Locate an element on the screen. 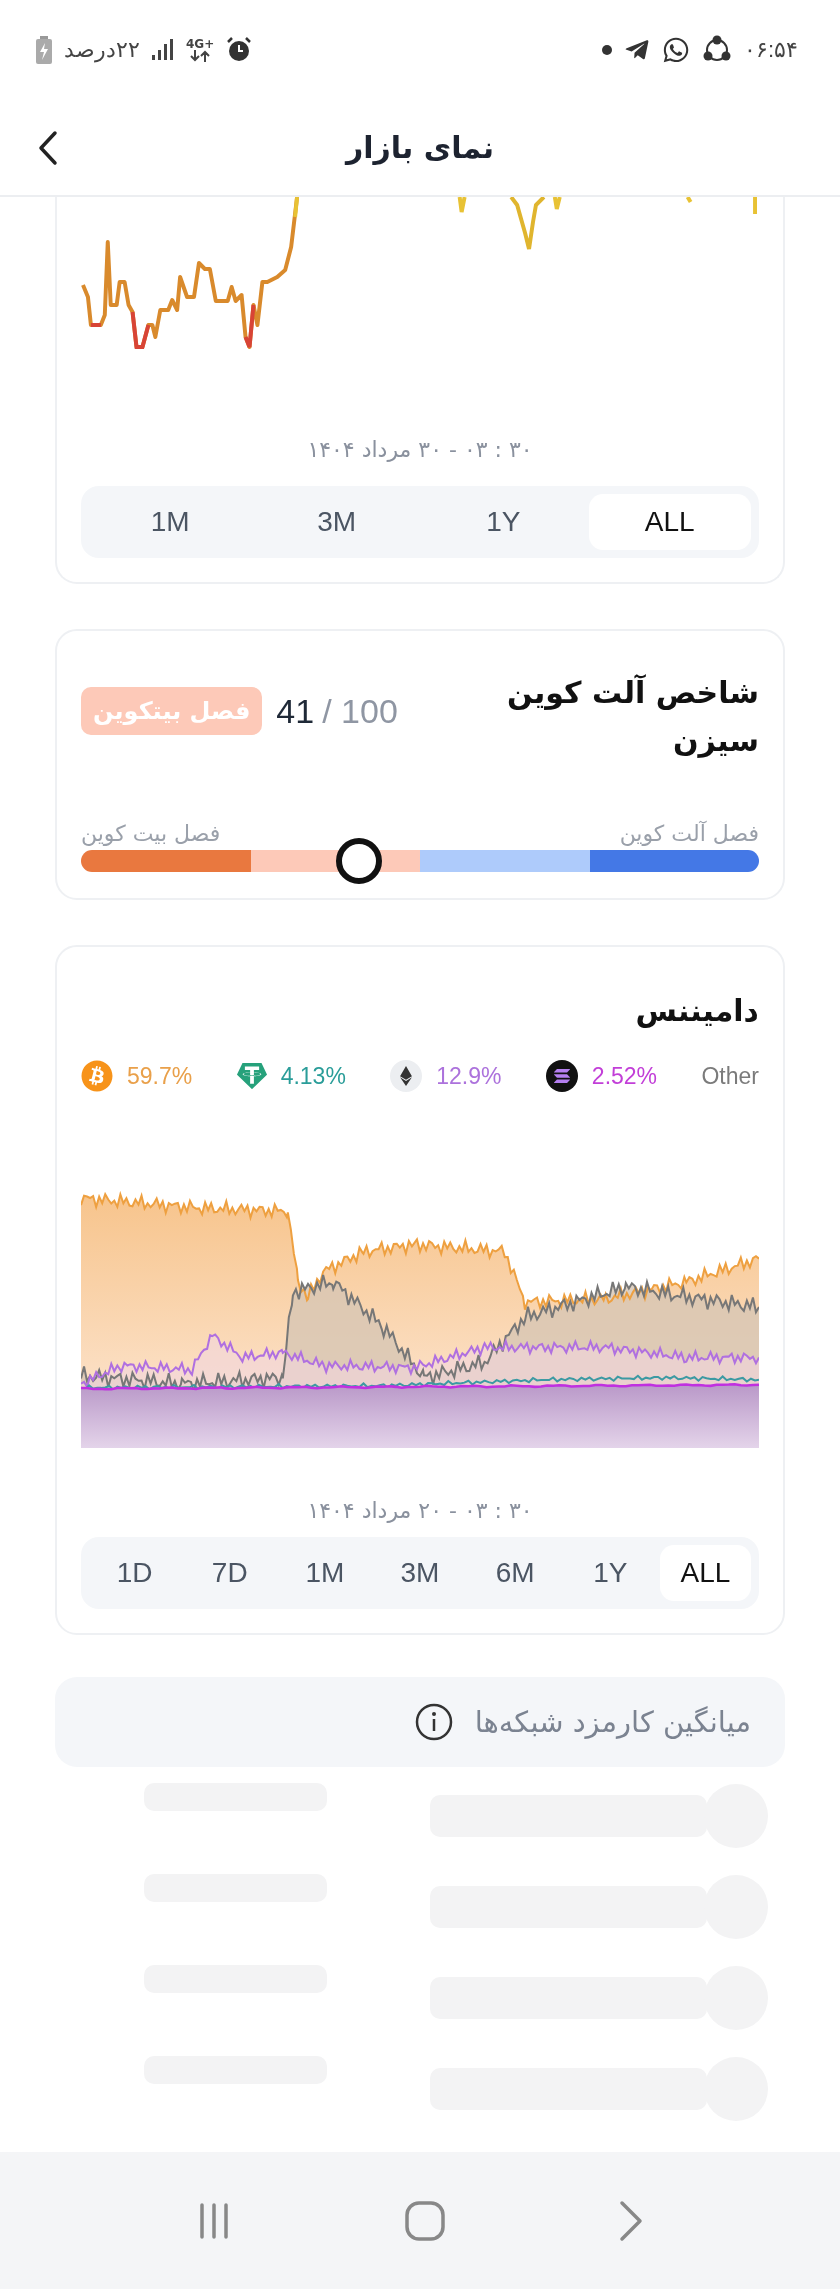  info-icon is located at coordinates (433, 1722).